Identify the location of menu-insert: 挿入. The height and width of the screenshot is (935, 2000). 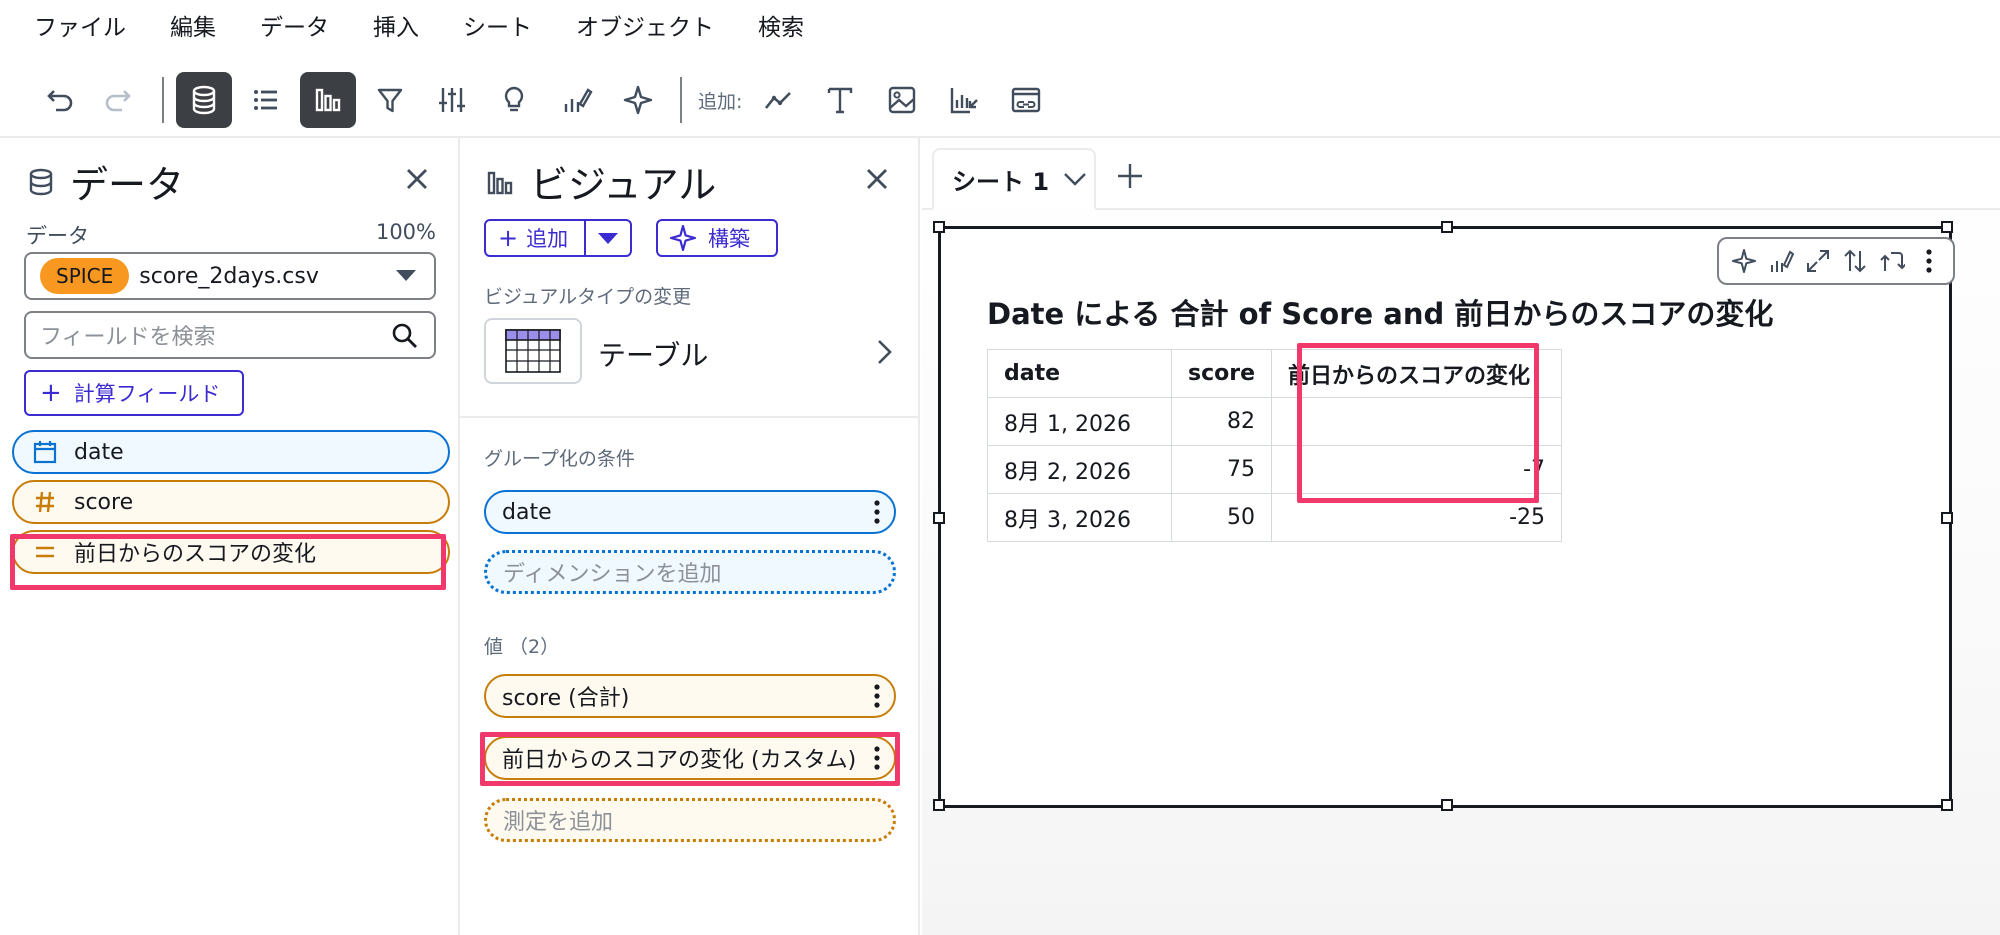
(396, 25).